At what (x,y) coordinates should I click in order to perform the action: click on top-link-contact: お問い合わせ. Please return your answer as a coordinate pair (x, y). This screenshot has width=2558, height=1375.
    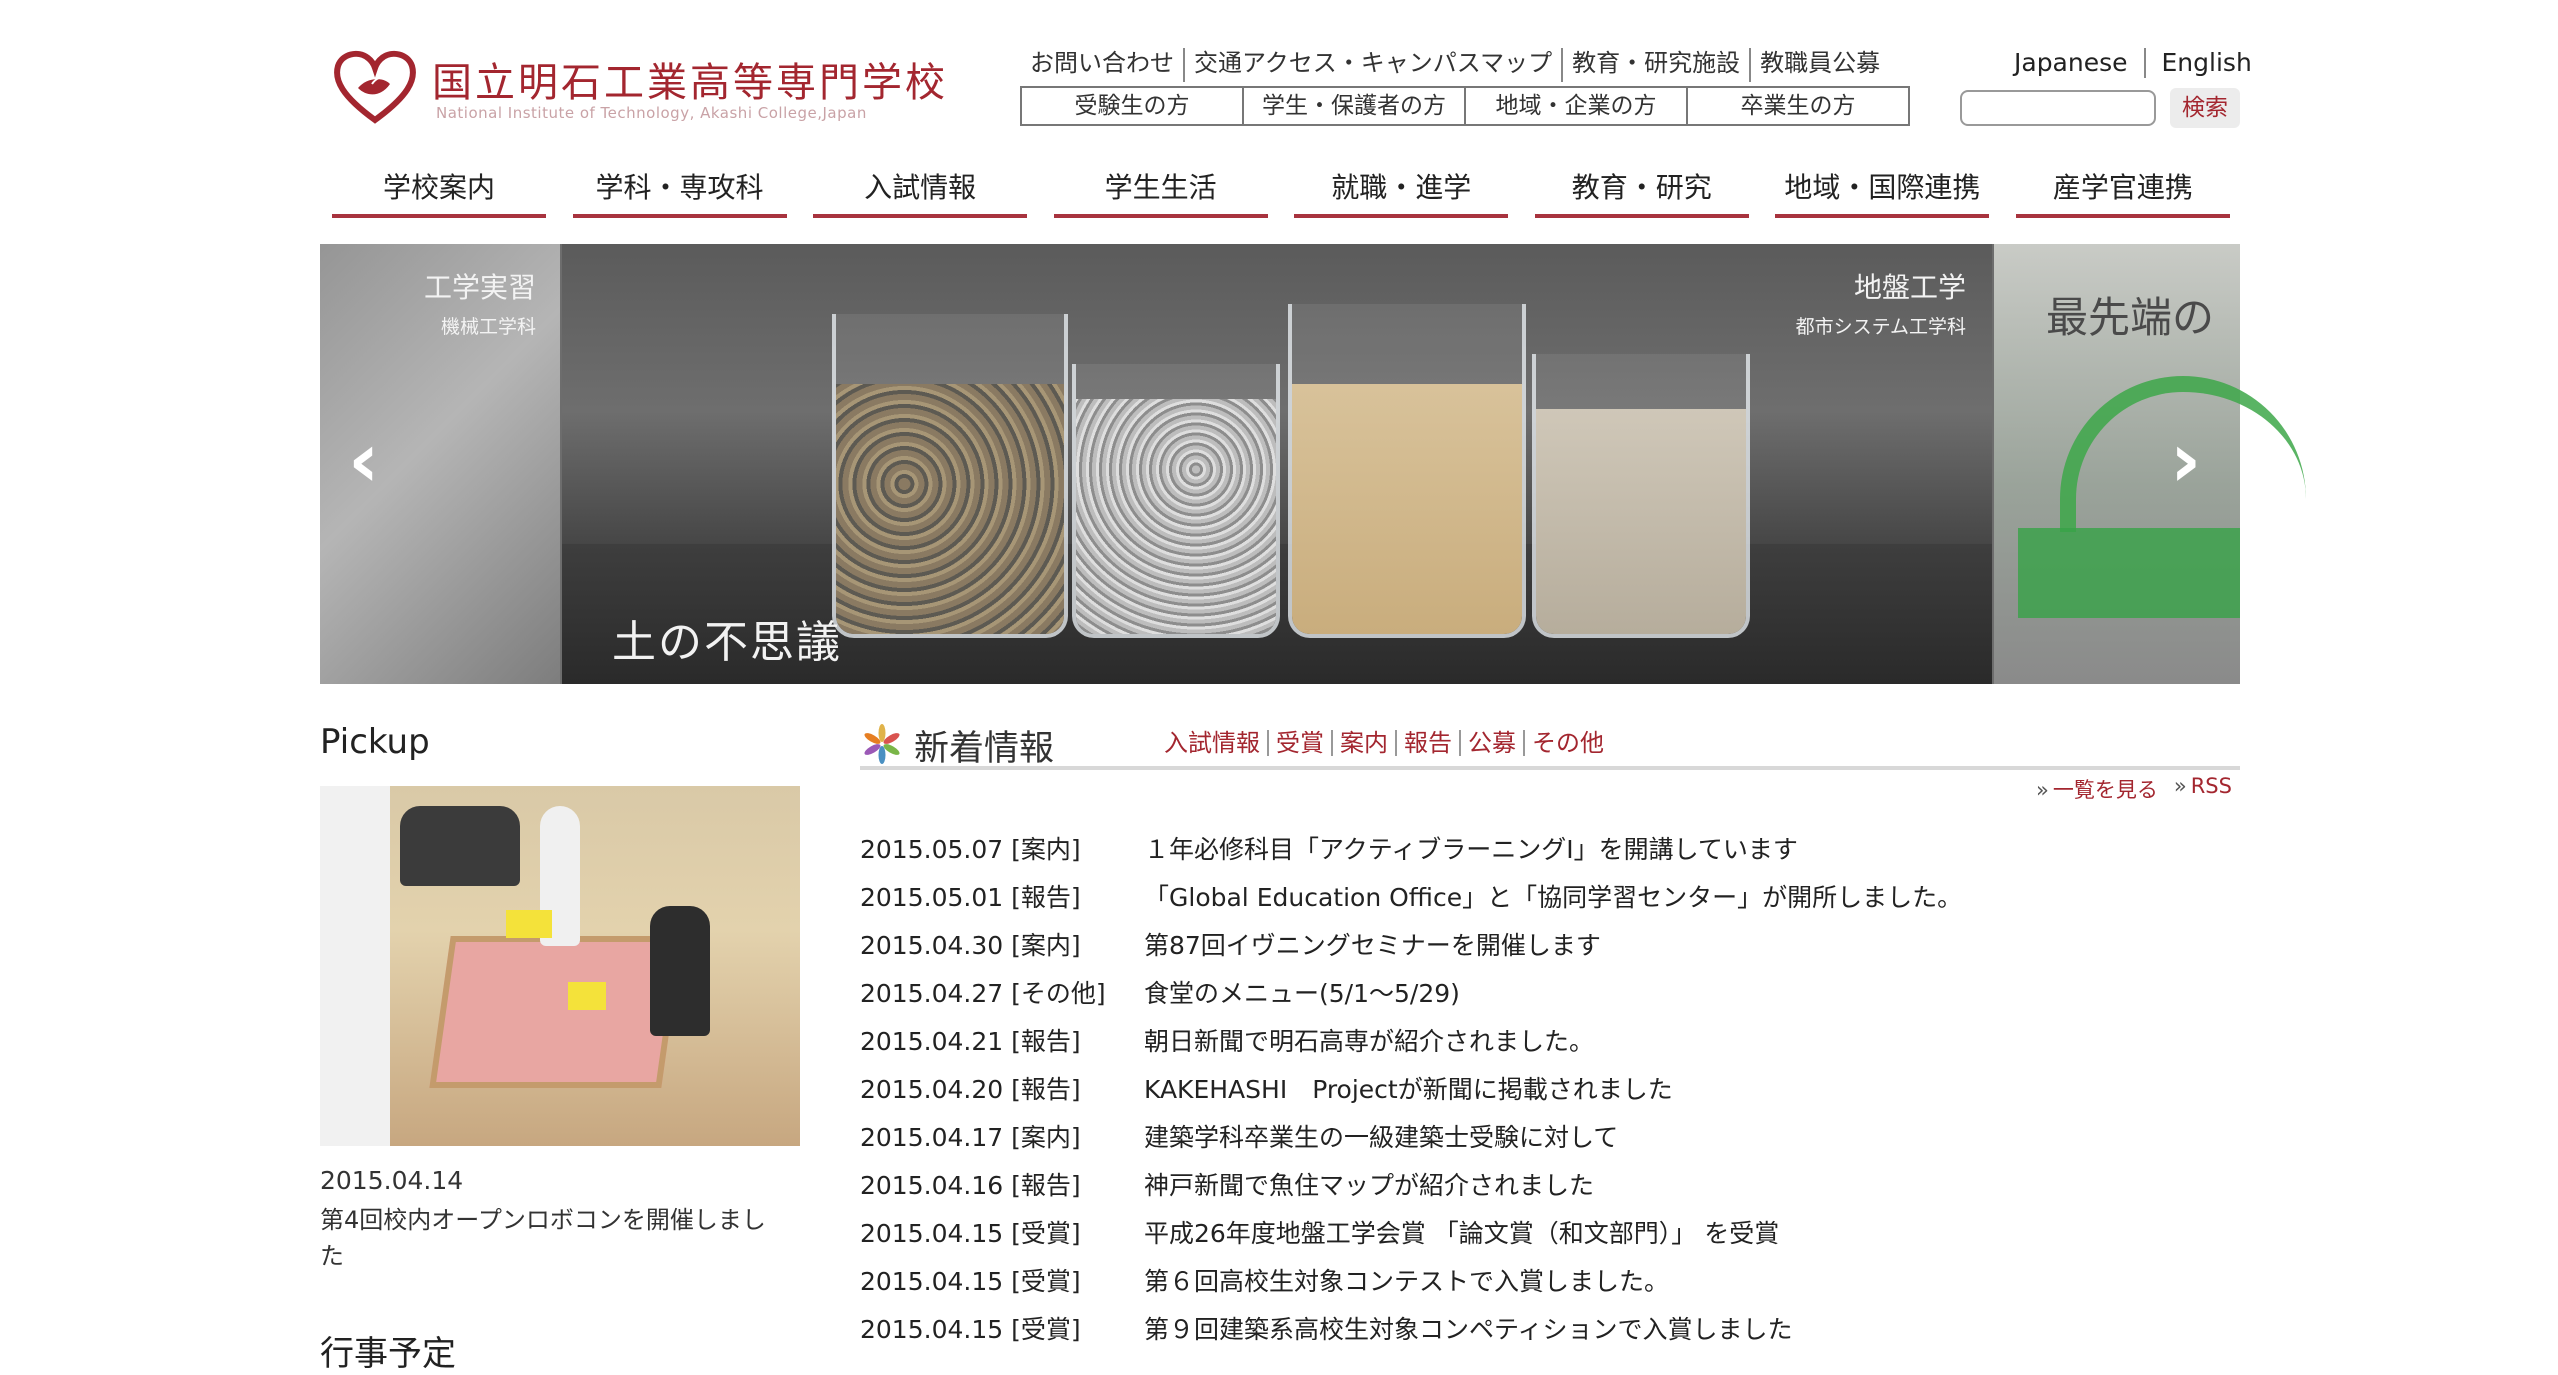
    Looking at the image, I should click on (1102, 65).